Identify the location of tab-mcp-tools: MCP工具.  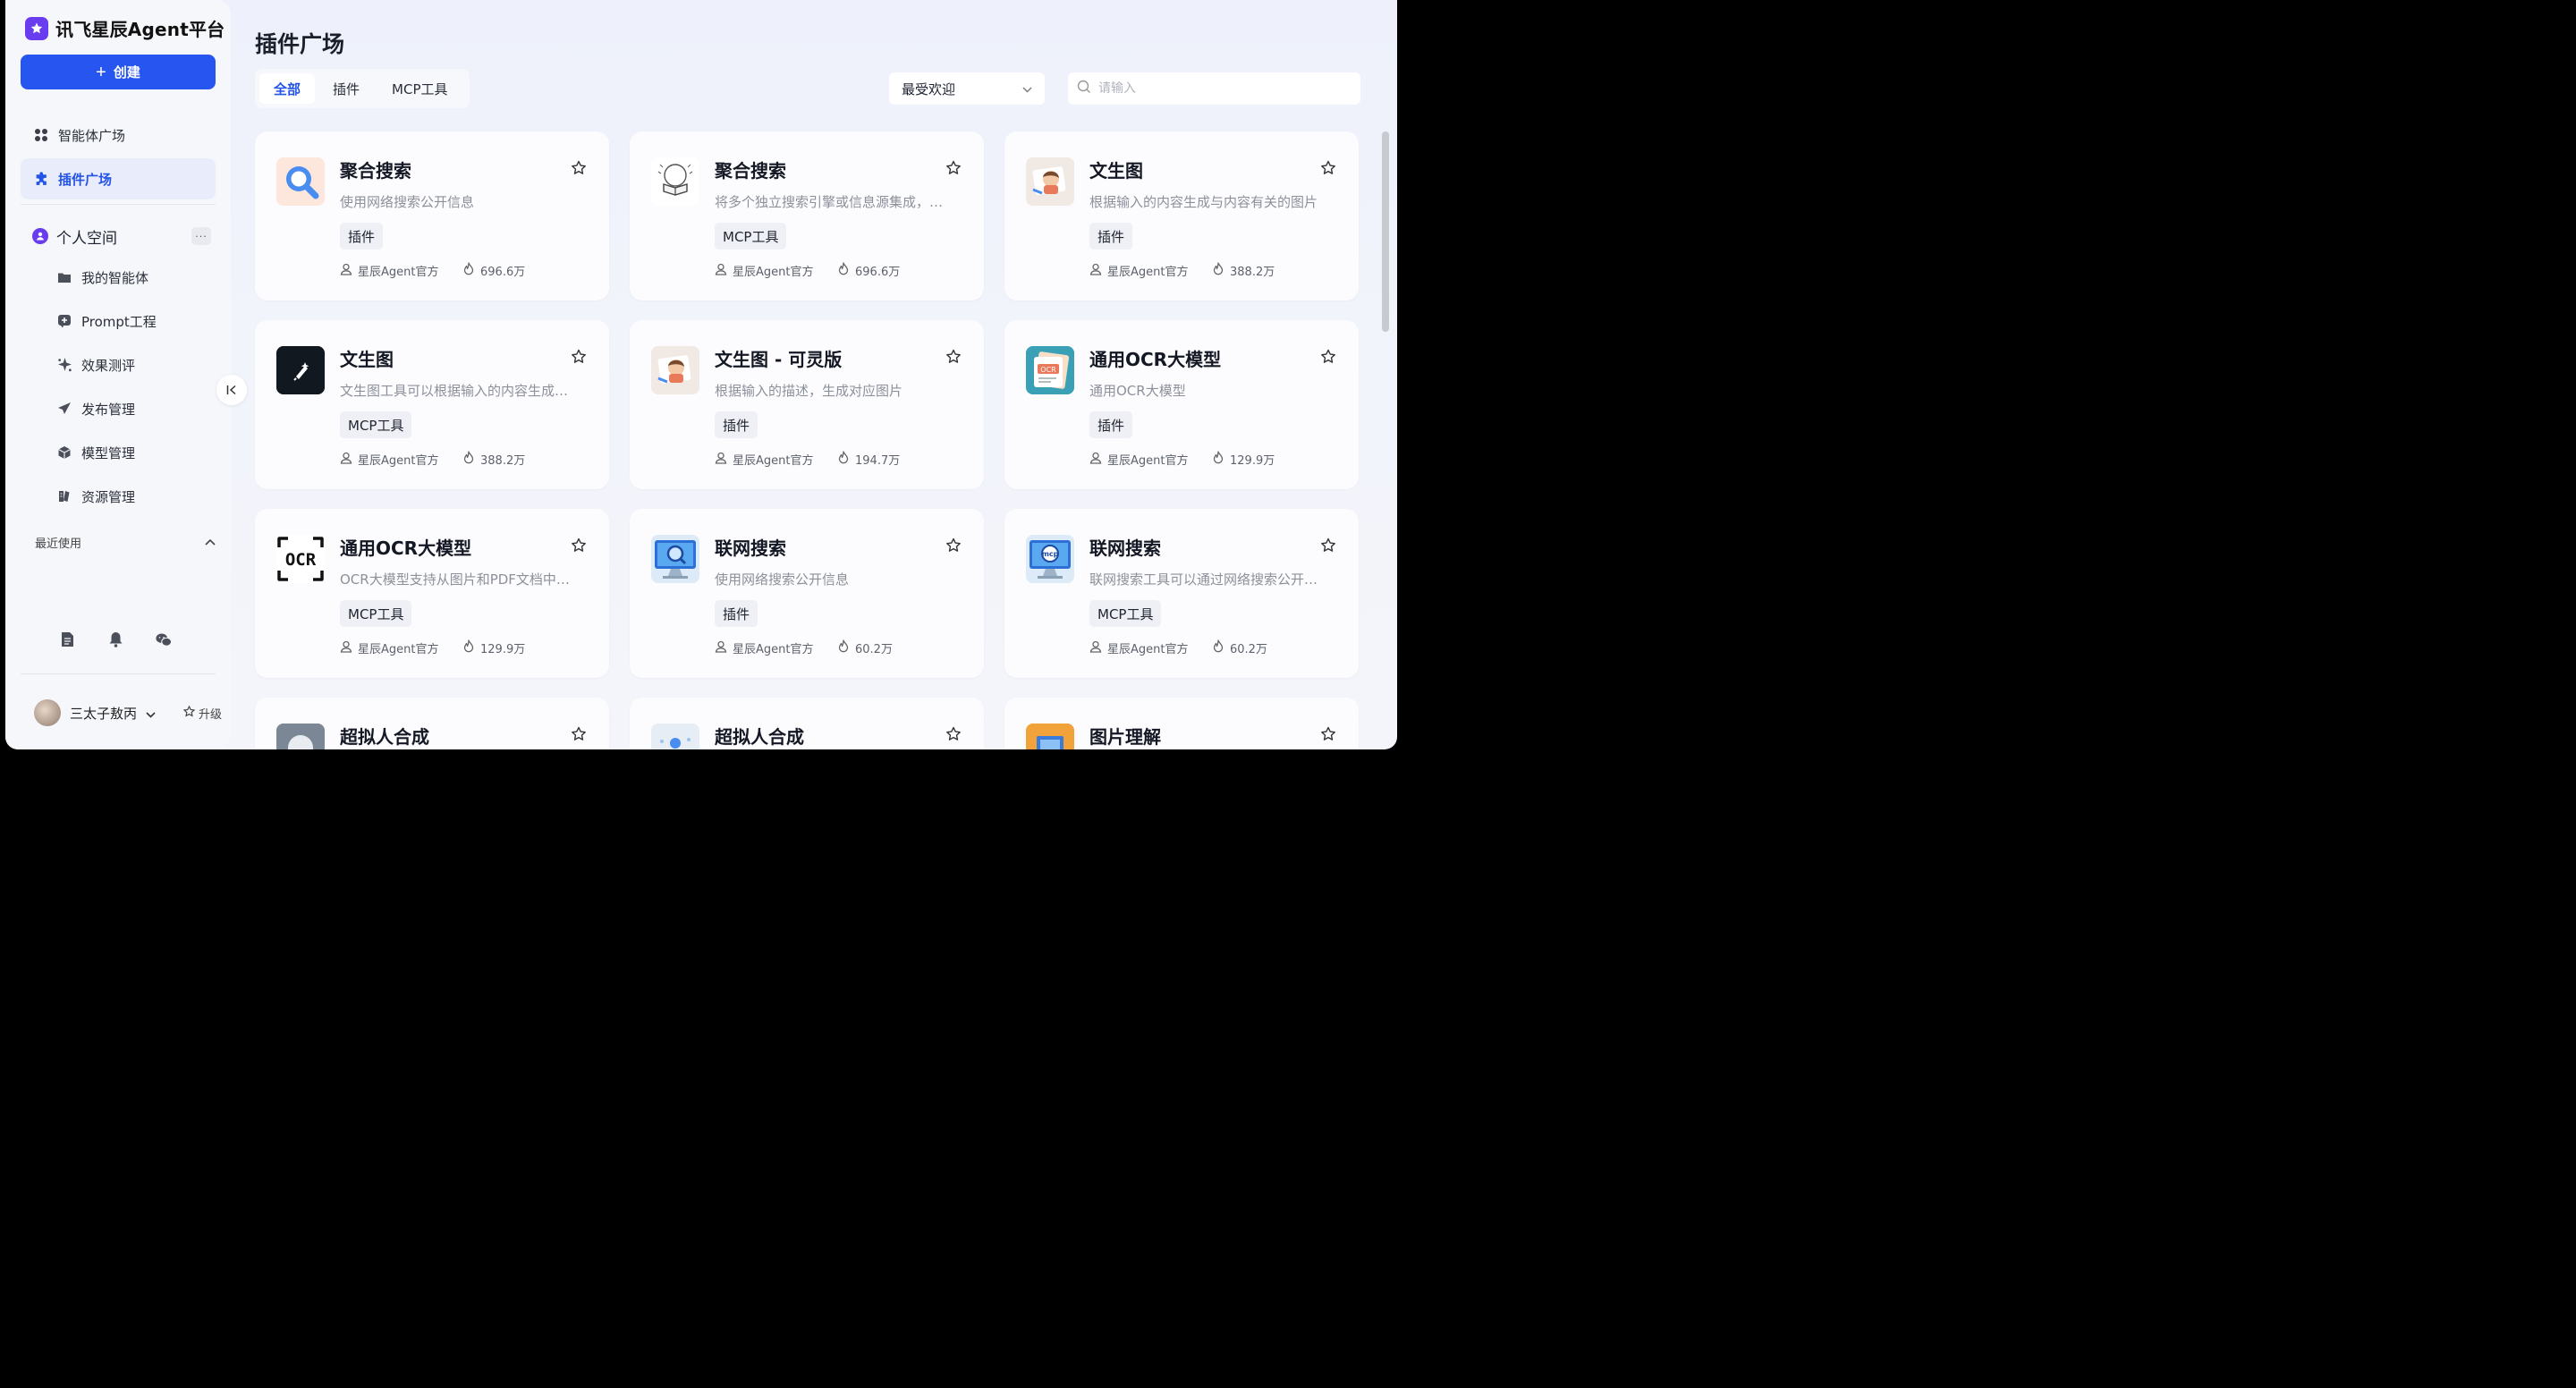
(419, 89).